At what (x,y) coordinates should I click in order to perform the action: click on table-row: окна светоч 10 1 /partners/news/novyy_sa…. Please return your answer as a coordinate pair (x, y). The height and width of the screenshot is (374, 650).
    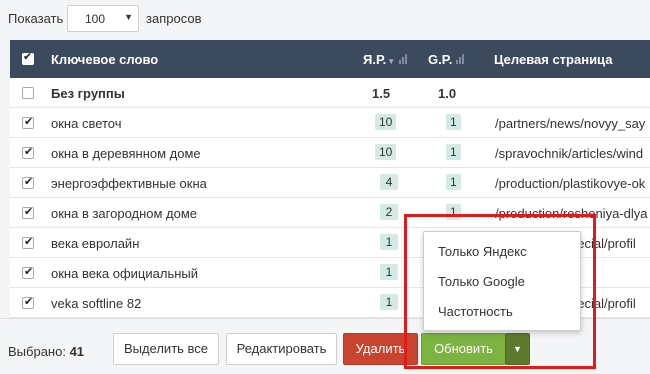
    Looking at the image, I should click on (330, 123).